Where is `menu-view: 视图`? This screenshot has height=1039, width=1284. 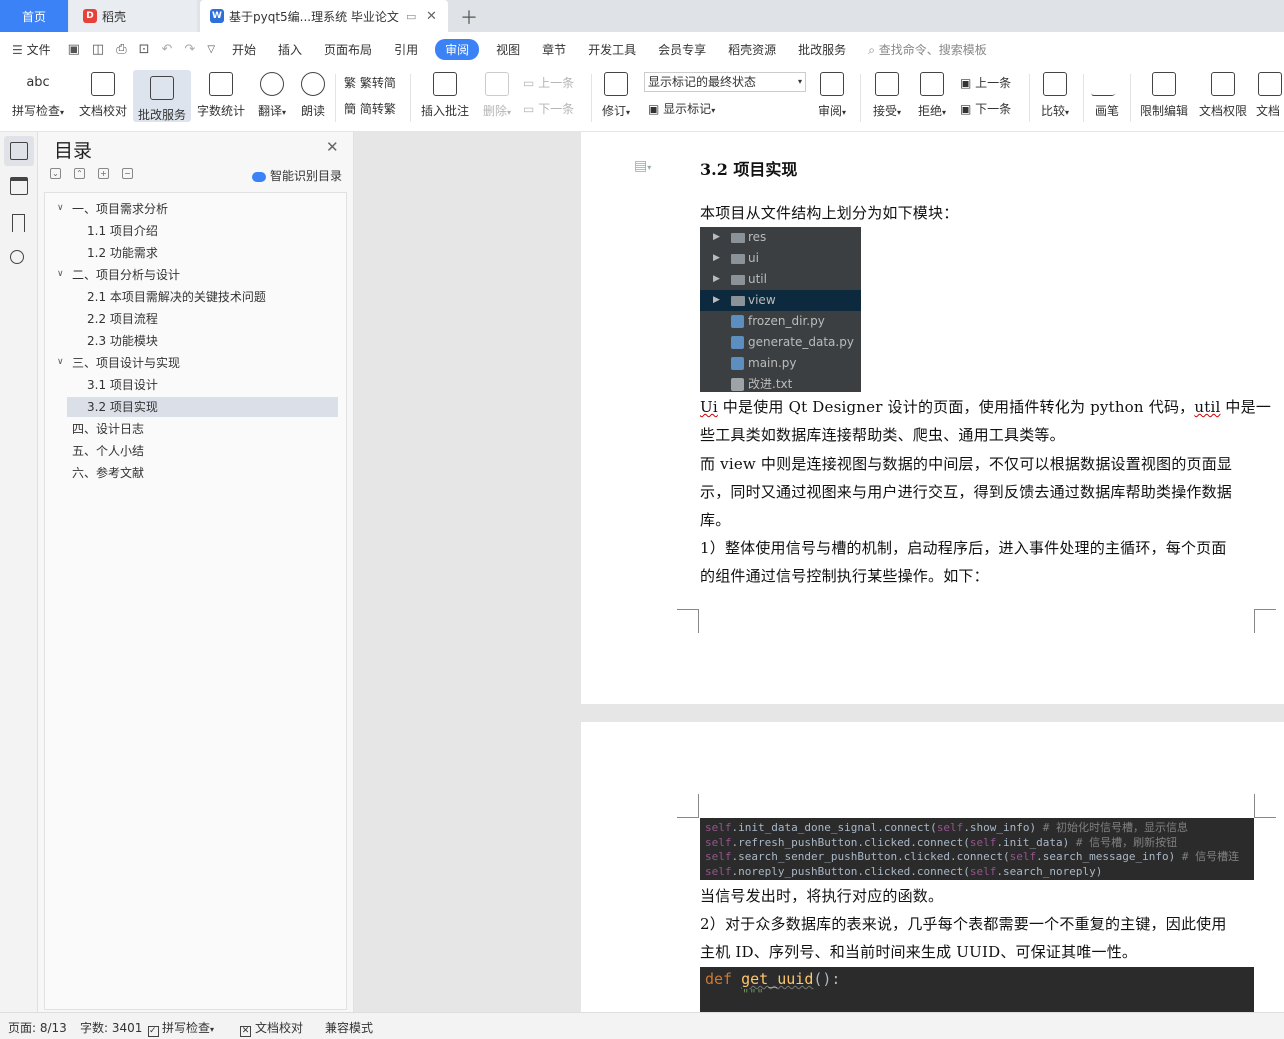 menu-view: 视图 is located at coordinates (508, 49).